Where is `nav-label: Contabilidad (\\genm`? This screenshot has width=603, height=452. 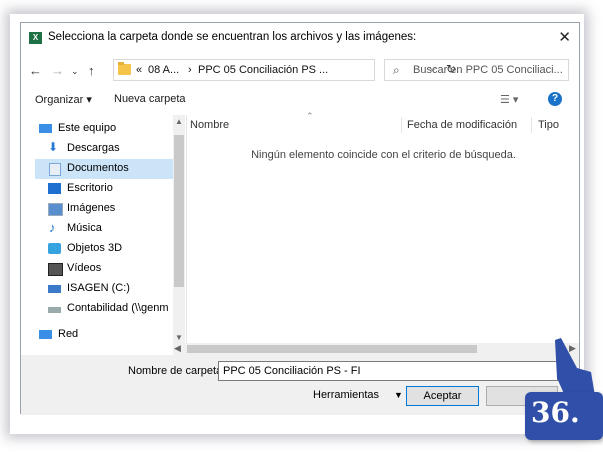 nav-label: Contabilidad (\\genm is located at coordinates (118, 308).